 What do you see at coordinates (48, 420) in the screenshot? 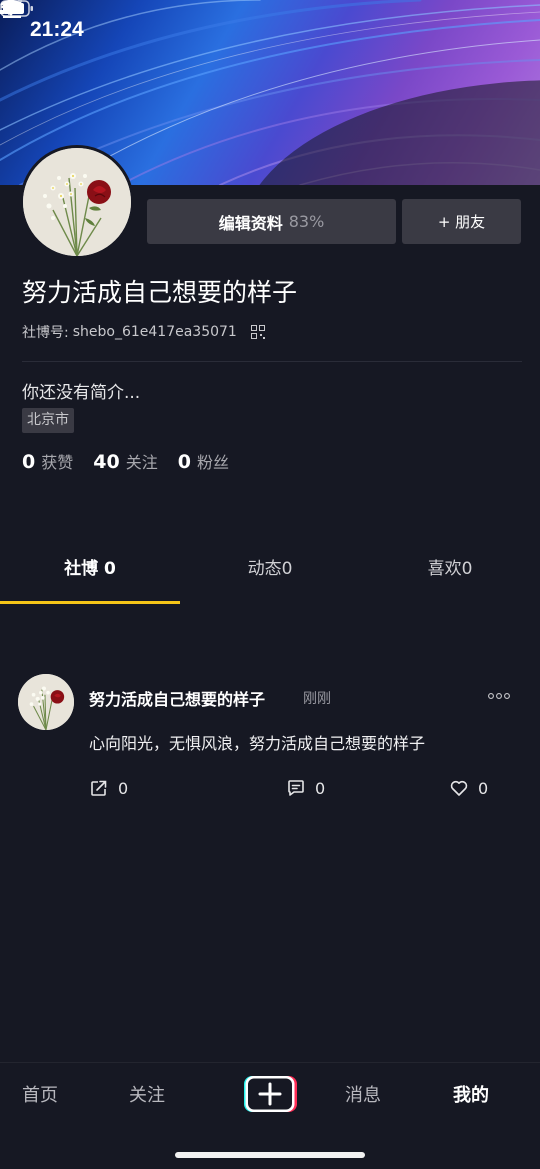
I see `location-tag: 北京市` at bounding box center [48, 420].